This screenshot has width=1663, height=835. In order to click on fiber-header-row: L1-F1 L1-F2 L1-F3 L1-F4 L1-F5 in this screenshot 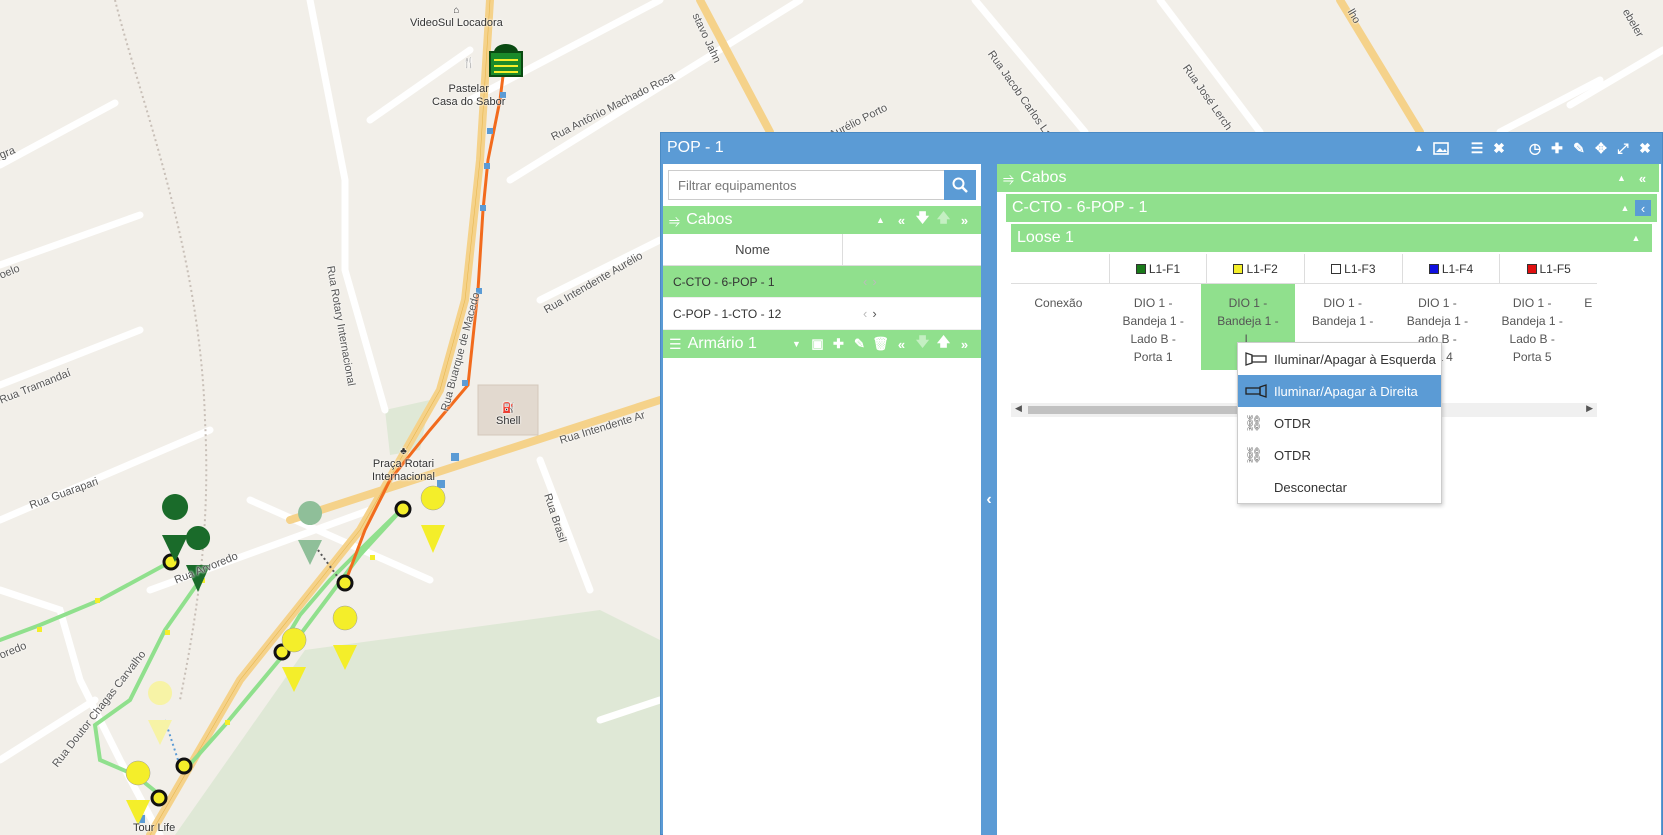, I will do `click(1304, 269)`.